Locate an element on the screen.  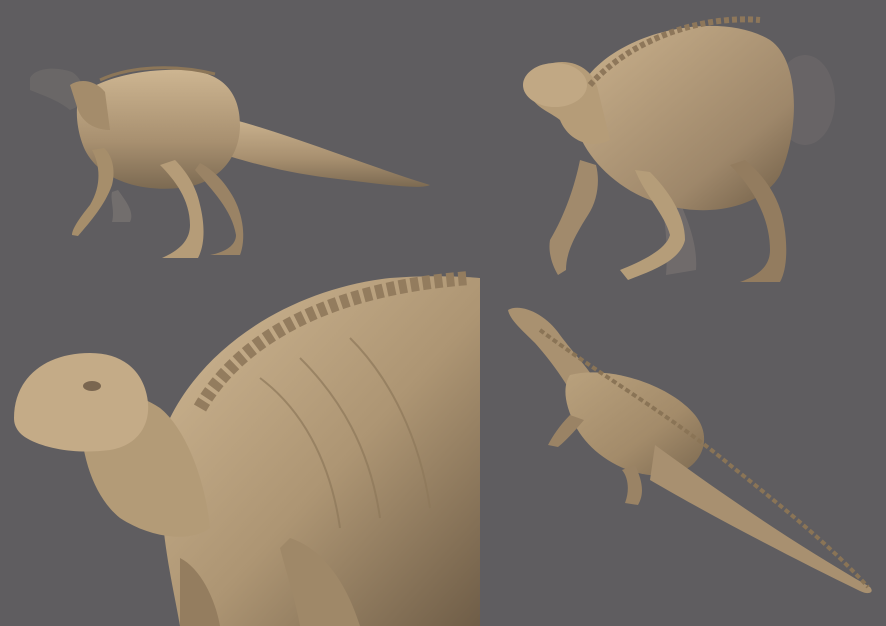
dinosaur-front-view is located at coordinates (679, 149).